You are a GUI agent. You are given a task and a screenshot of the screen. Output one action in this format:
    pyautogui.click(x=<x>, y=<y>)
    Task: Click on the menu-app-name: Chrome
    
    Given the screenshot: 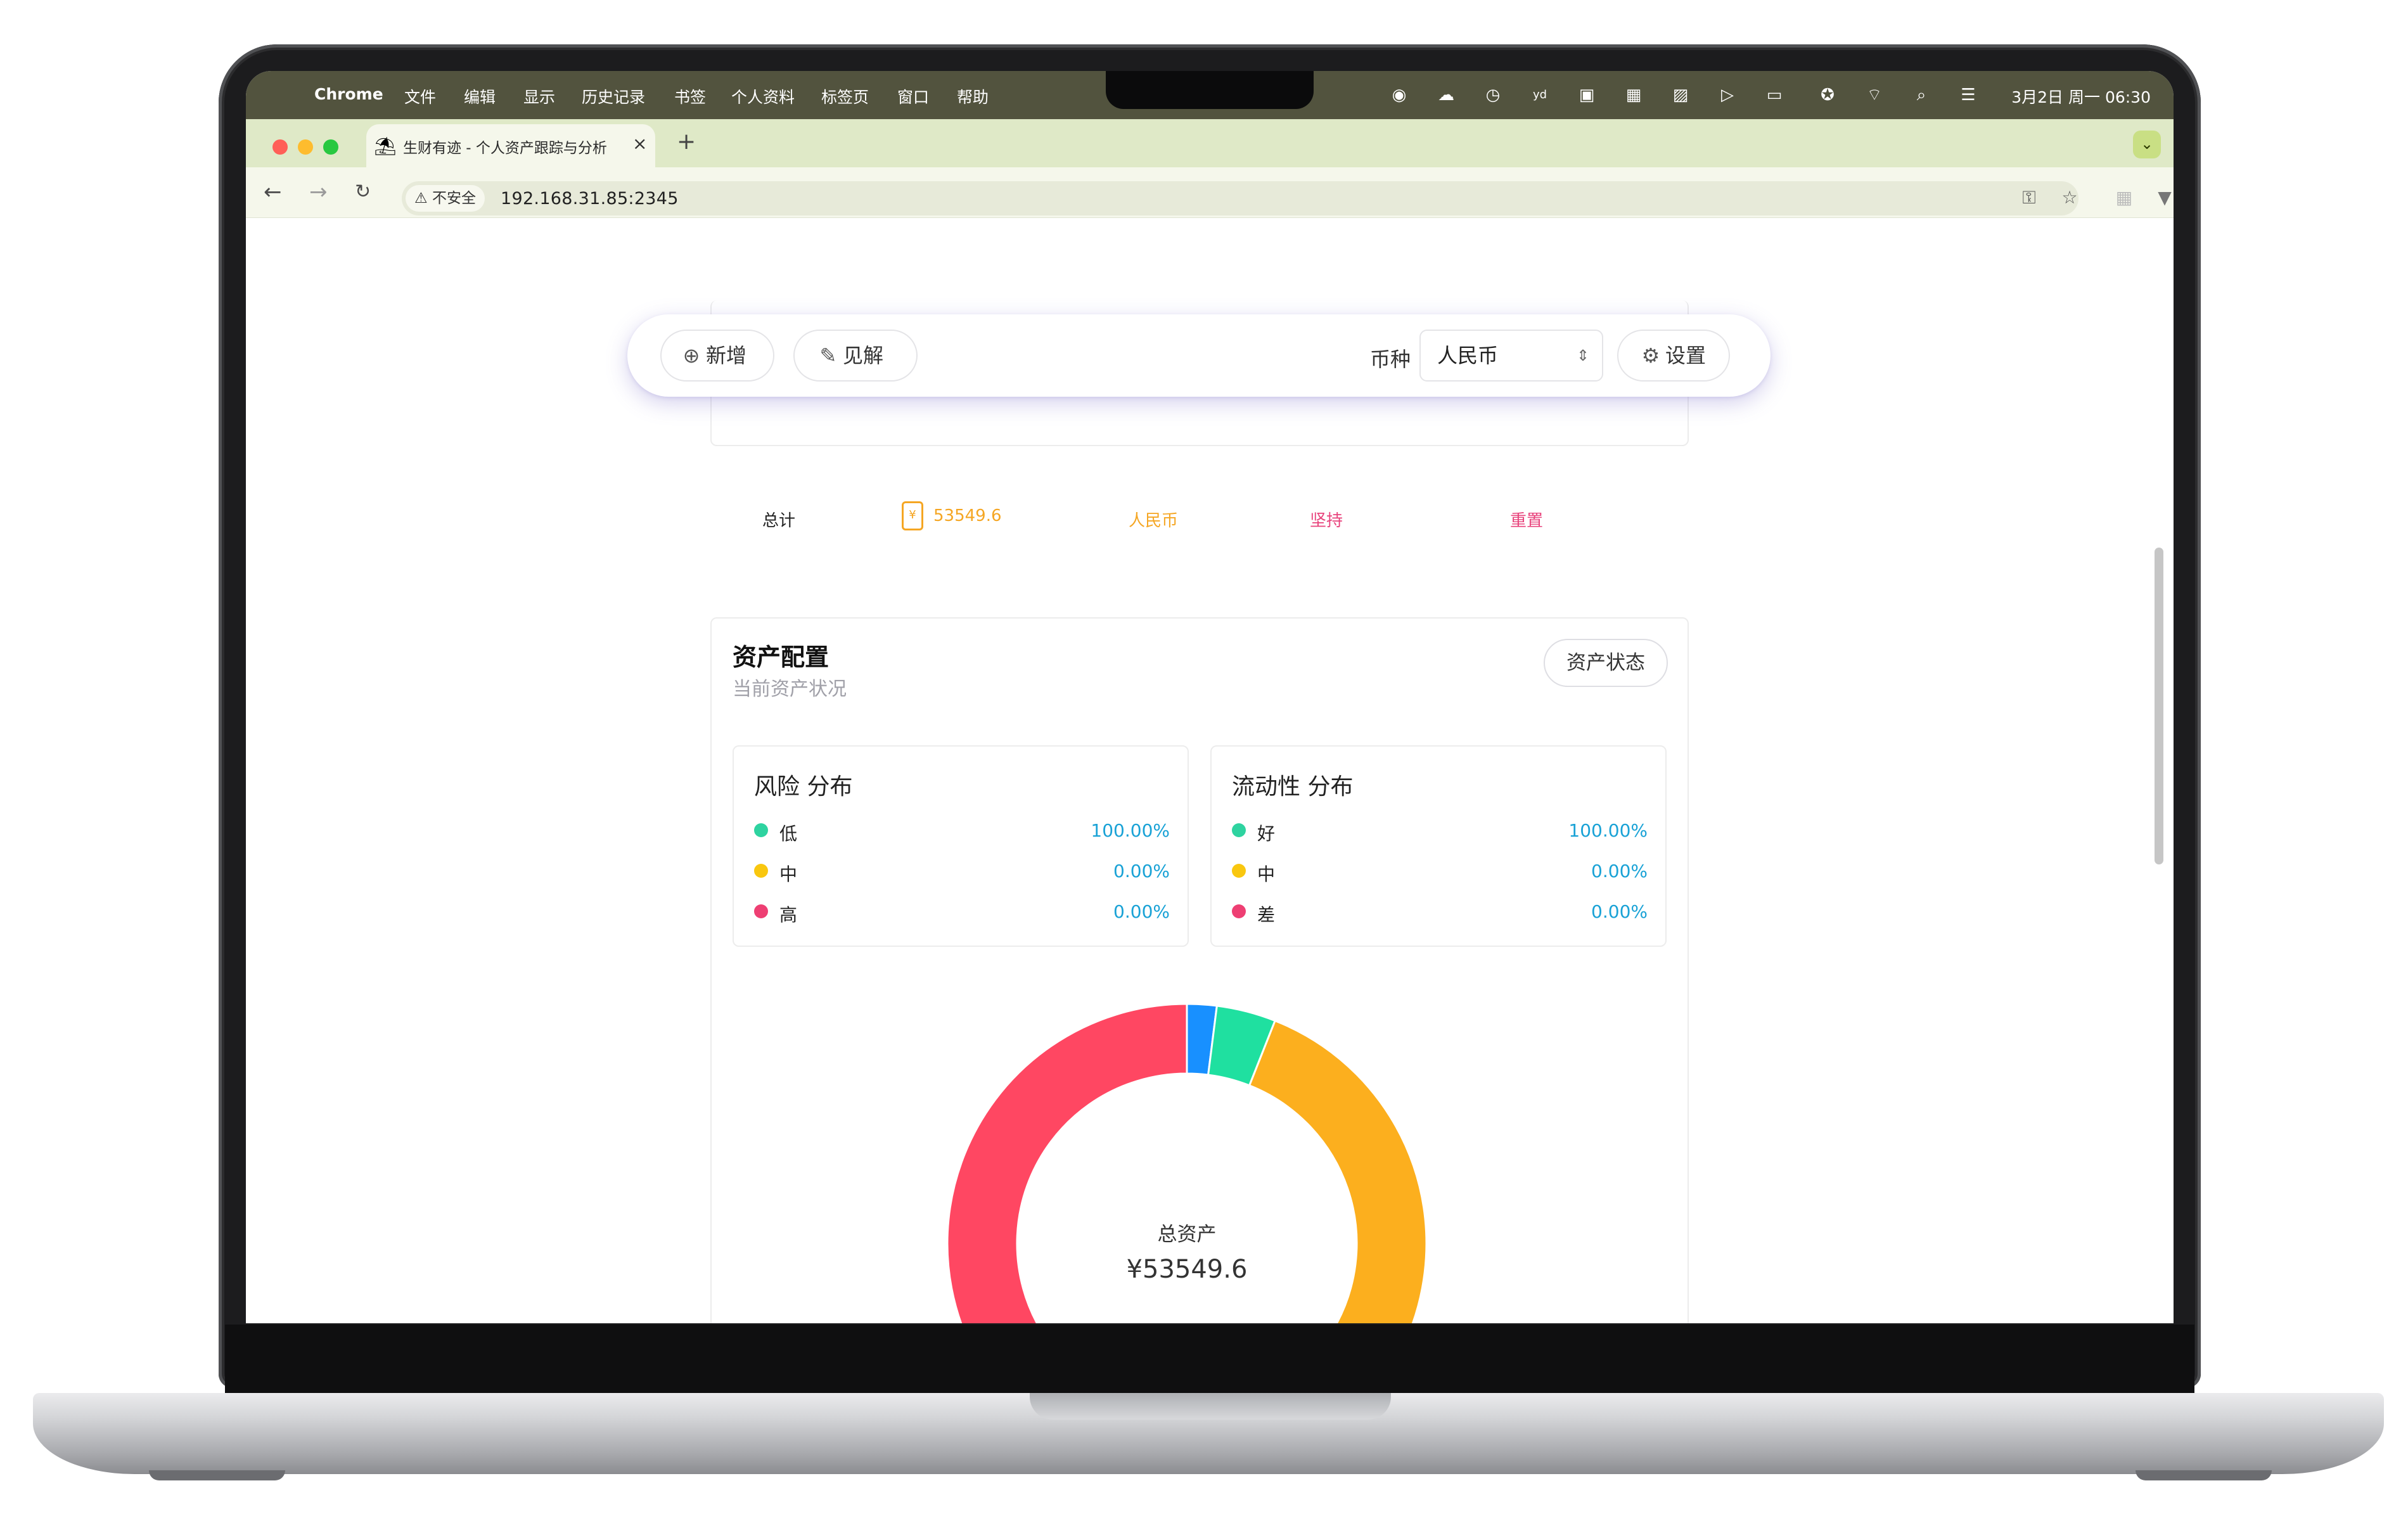 What is the action you would take?
    pyautogui.click(x=348, y=94)
    